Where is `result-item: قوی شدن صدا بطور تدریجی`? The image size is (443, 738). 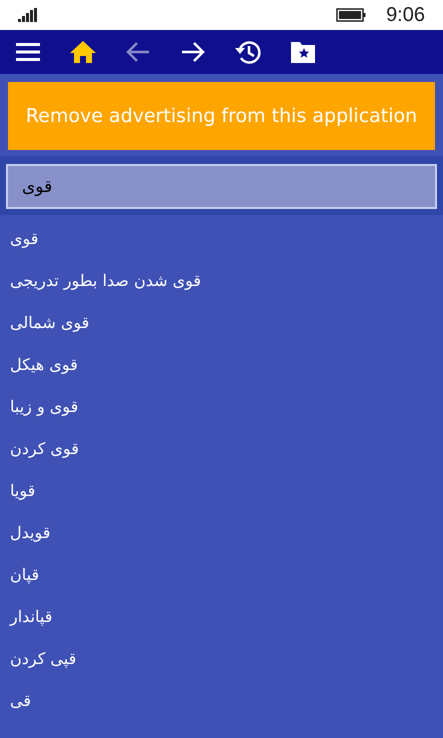
result-item: قوی شدن صدا بطور تدریجی is located at coordinates (106, 280).